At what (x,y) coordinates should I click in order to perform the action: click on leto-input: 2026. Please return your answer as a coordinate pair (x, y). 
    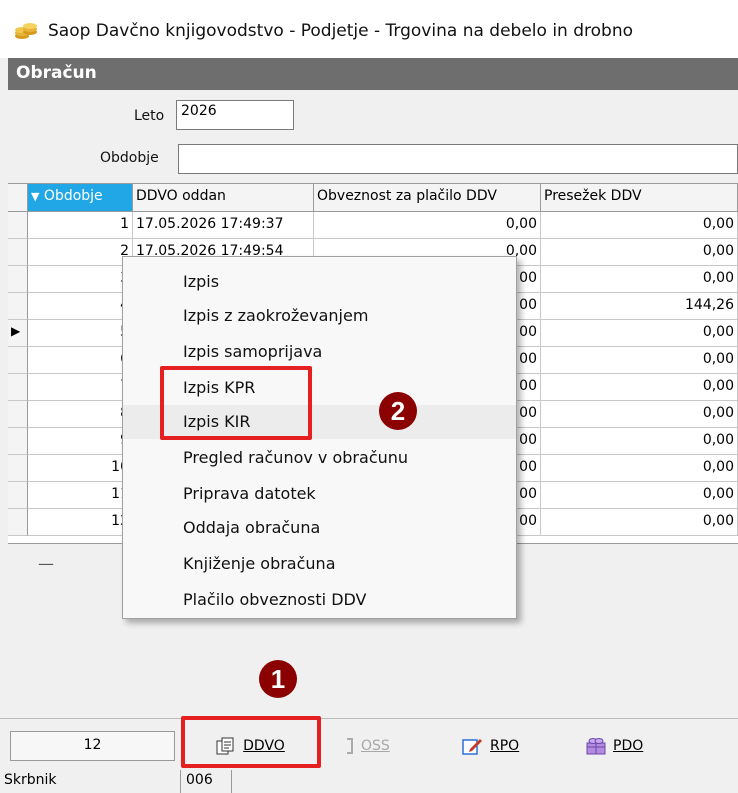
    Looking at the image, I should click on (235, 115).